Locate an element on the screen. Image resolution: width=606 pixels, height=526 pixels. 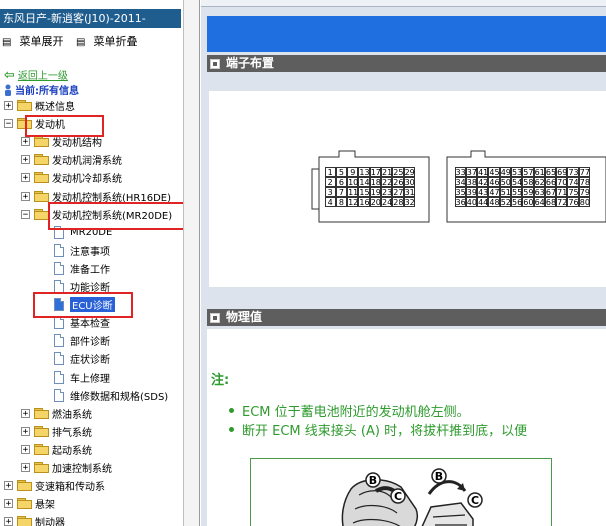
terminal-number: 44 is located at coordinates (483, 201).